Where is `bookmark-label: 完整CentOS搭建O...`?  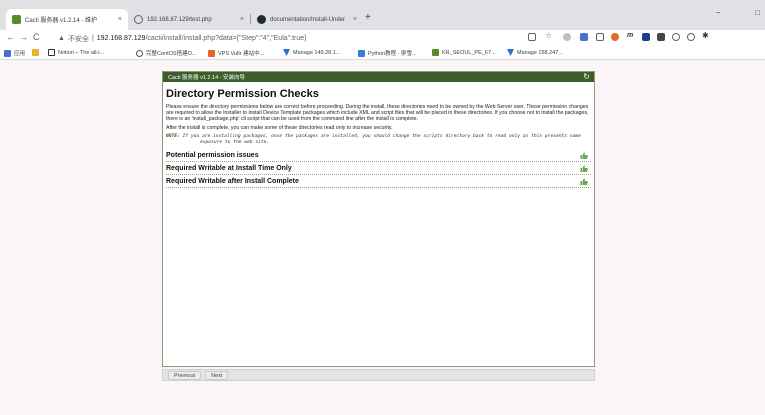
bookmark-label: 完整CentOS搭建O... is located at coordinates (171, 54).